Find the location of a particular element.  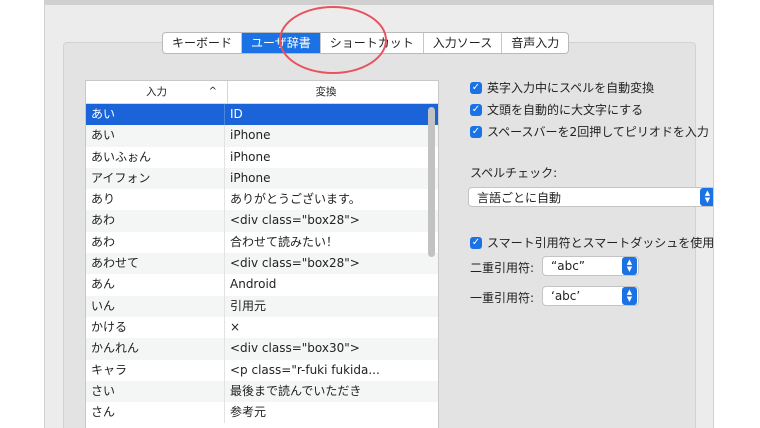

table-row: あわ <div class="box28"> is located at coordinates (262, 221).